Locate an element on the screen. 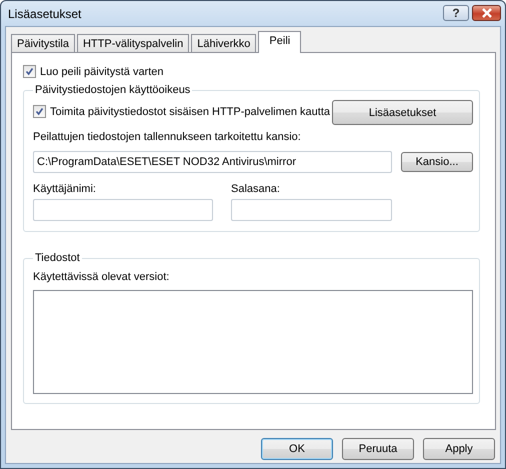  tab: Peili is located at coordinates (280, 42).